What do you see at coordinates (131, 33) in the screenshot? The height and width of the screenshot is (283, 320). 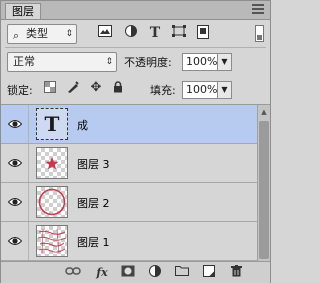 I see `adjustment-filter-icon` at bounding box center [131, 33].